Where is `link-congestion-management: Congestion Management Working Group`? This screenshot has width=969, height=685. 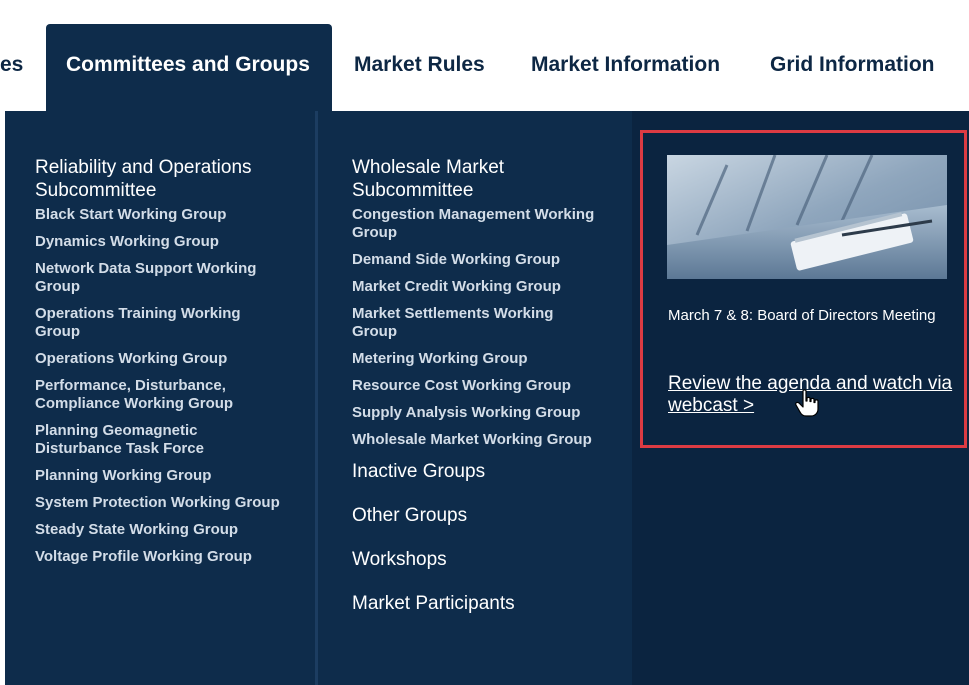 link-congestion-management: Congestion Management Working Group is located at coordinates (474, 224).